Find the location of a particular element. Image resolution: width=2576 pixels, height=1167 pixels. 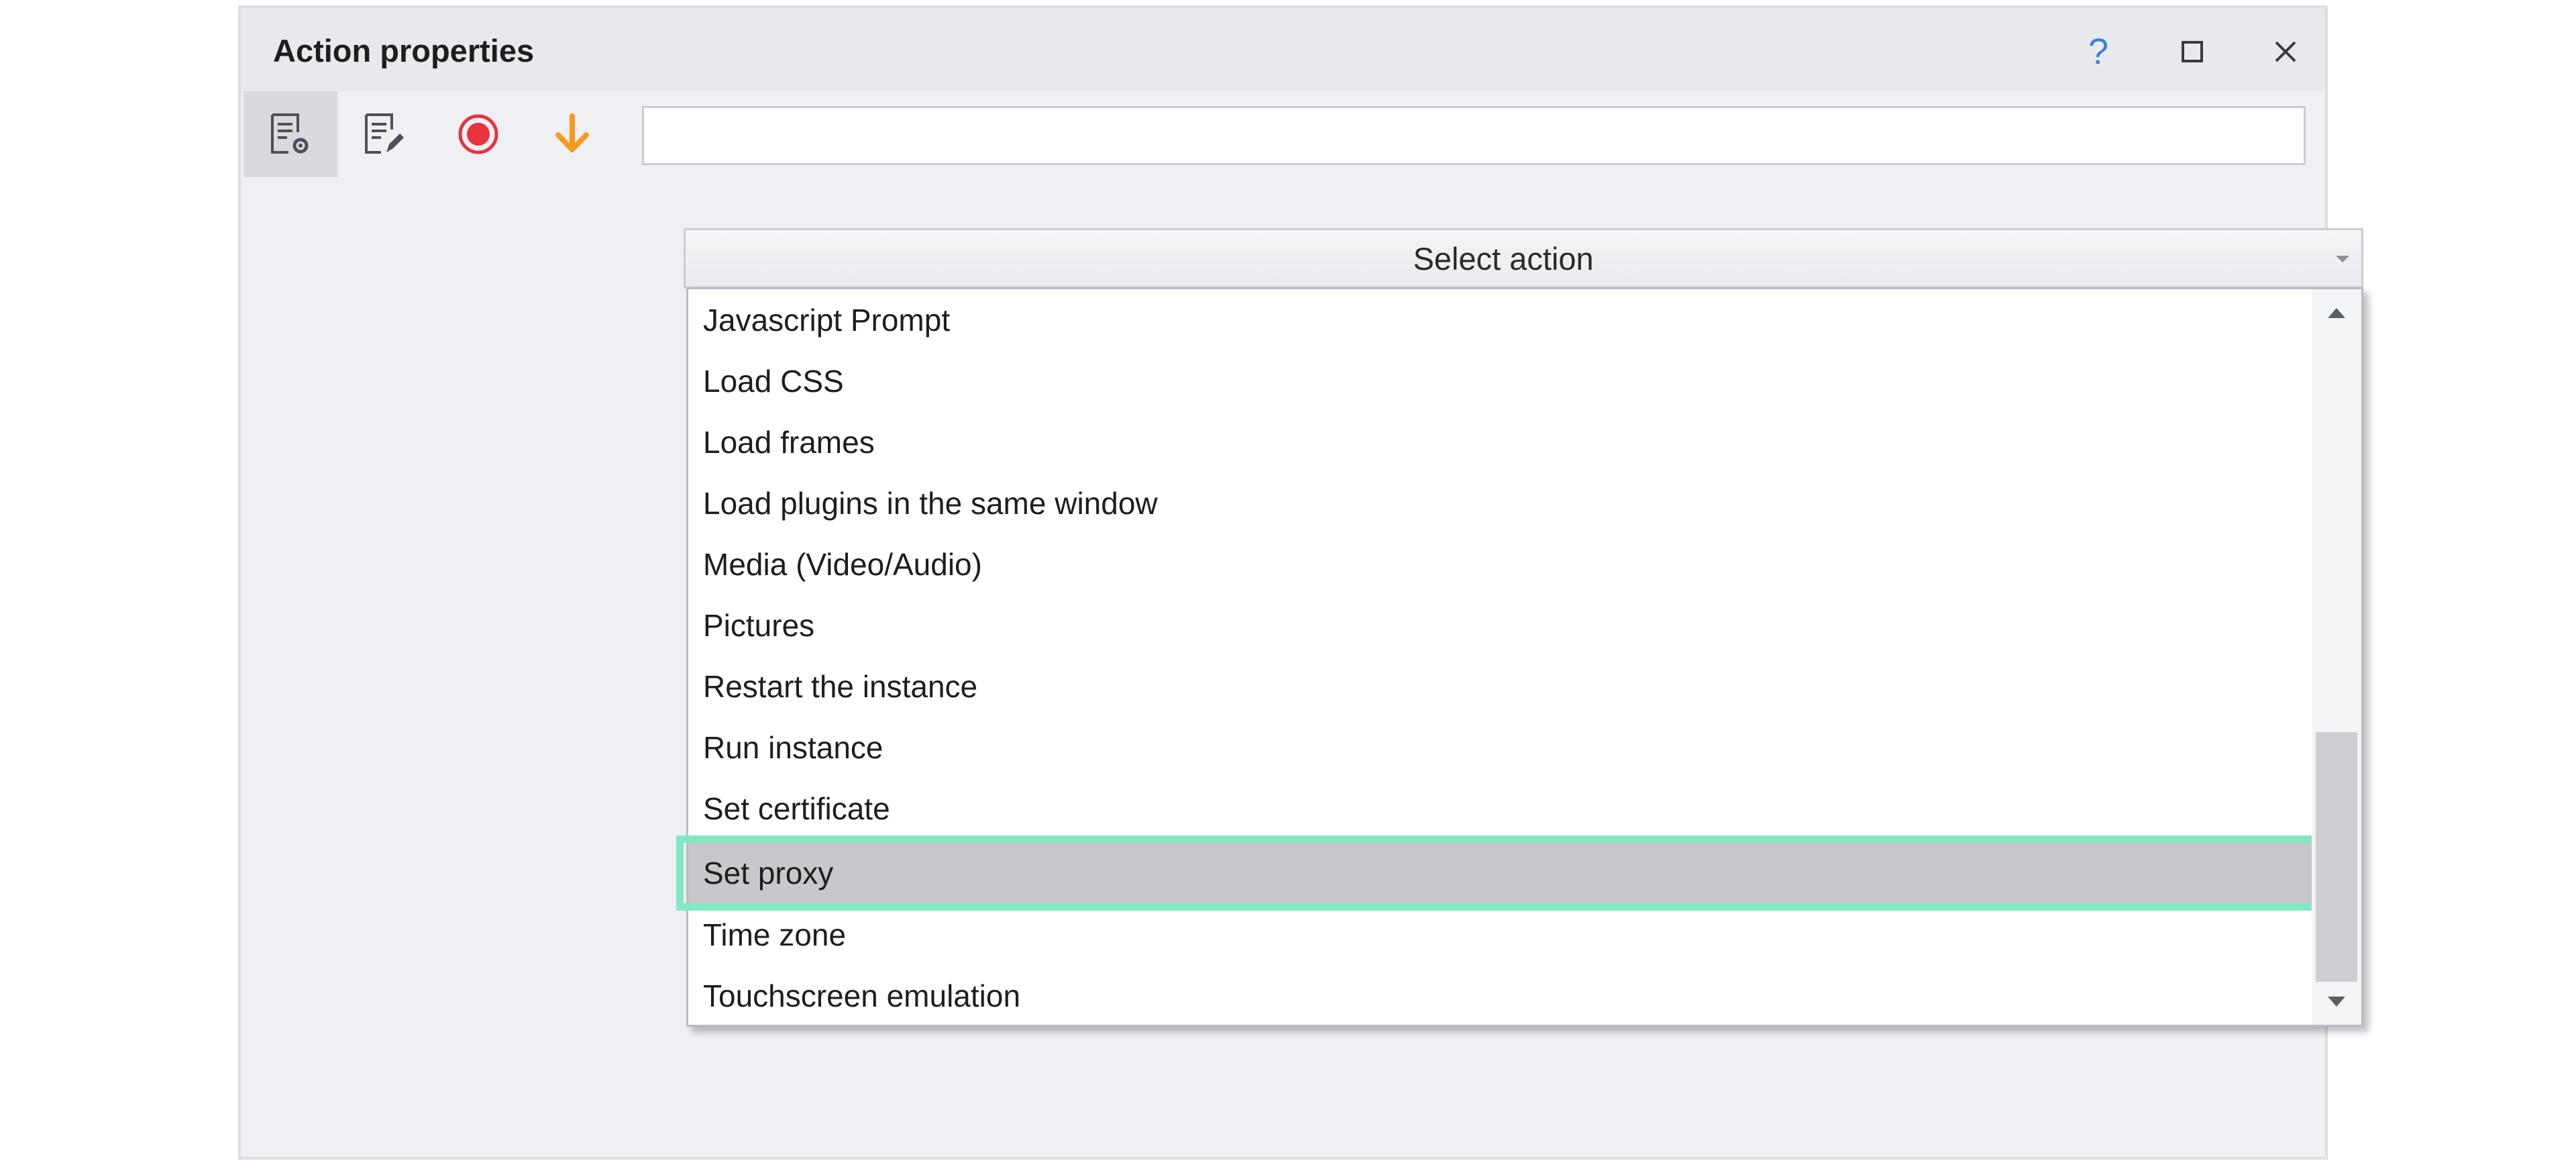

list-item-selected: Set proxy is located at coordinates (1501, 872).